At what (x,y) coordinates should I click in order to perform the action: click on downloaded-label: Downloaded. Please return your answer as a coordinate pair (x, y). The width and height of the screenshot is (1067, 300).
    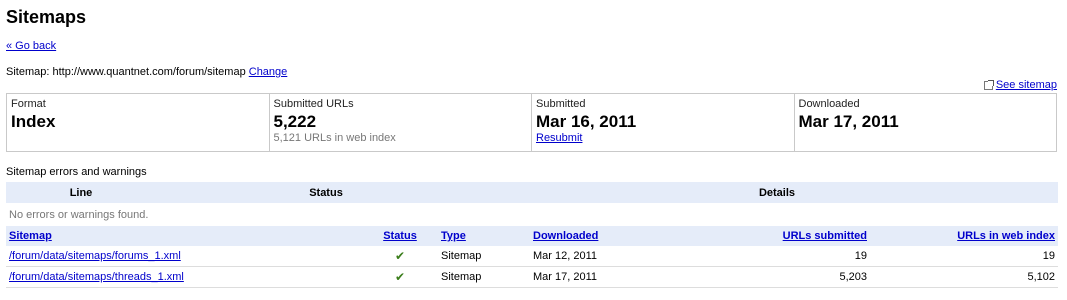
    Looking at the image, I should click on (829, 104).